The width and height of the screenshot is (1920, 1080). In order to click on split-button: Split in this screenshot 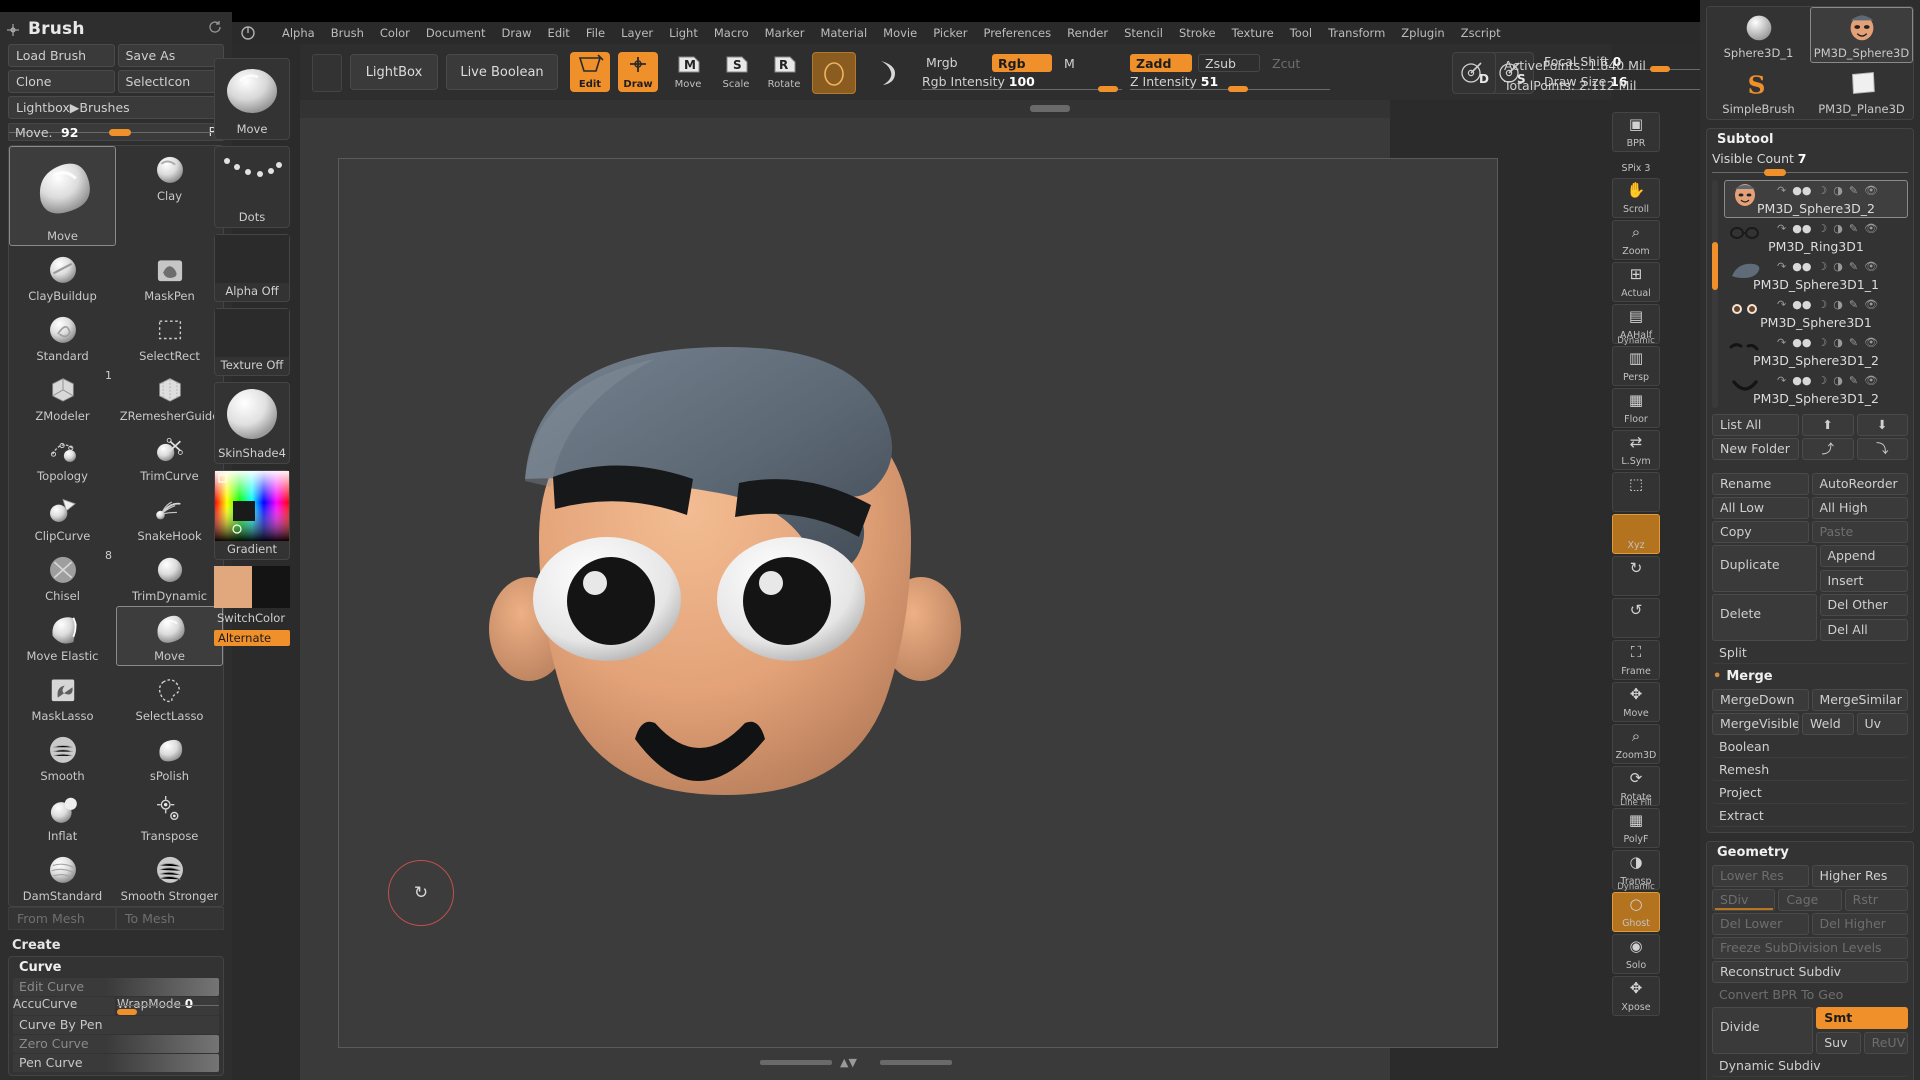, I will do `click(1810, 653)`.